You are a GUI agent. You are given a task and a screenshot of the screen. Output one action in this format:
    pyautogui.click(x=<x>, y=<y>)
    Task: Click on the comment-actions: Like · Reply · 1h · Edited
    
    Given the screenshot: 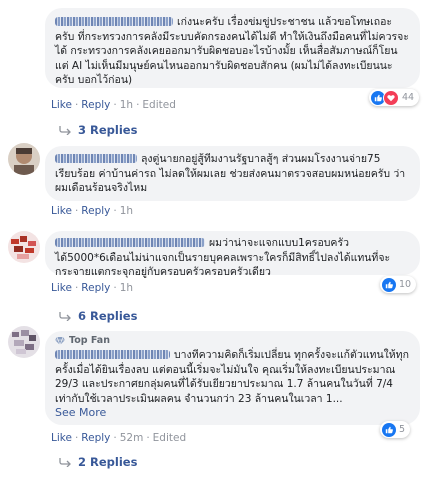 What is the action you would take?
    pyautogui.click(x=113, y=105)
    